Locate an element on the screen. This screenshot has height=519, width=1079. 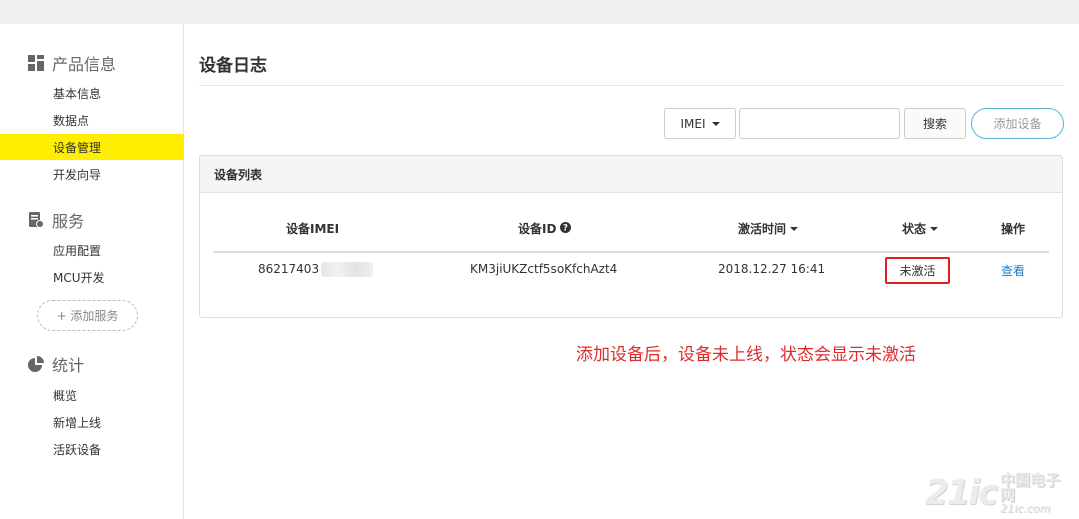
sidebar-section-product-info: 产品信息 is located at coordinates (72, 63).